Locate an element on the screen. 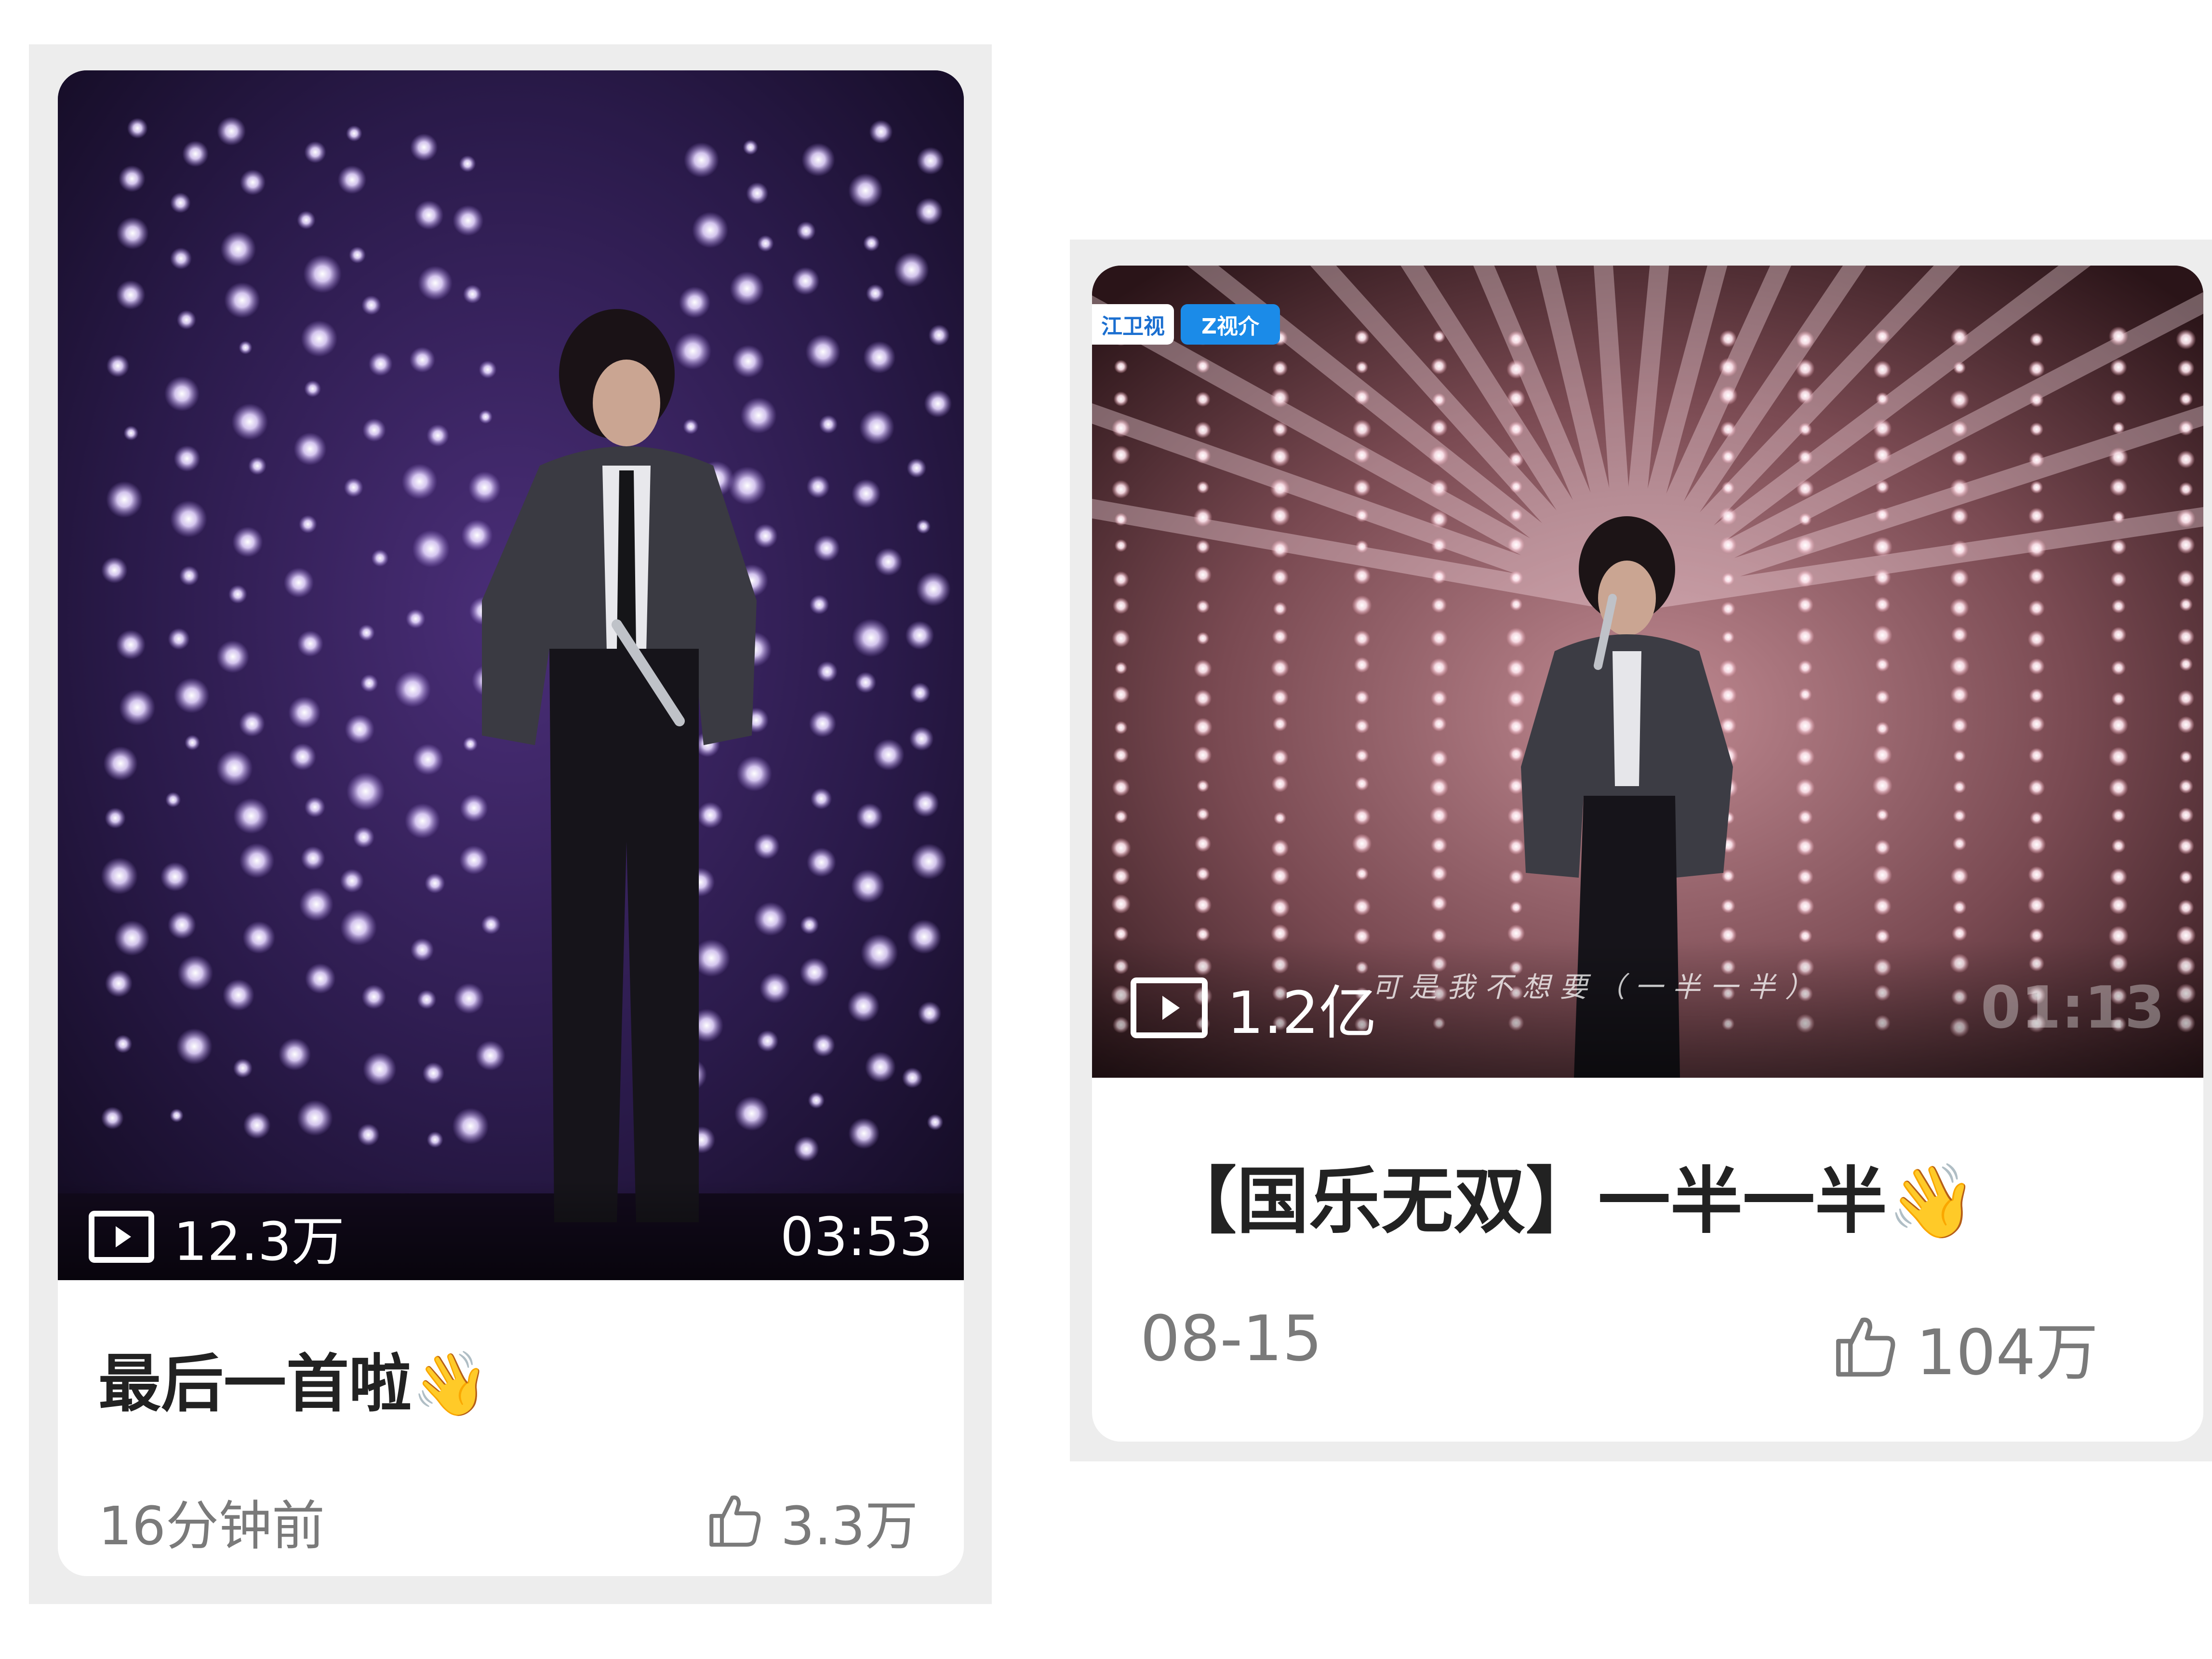  thumbnail-overlay-1: 12.3万 03:53 is located at coordinates (511, 1237).